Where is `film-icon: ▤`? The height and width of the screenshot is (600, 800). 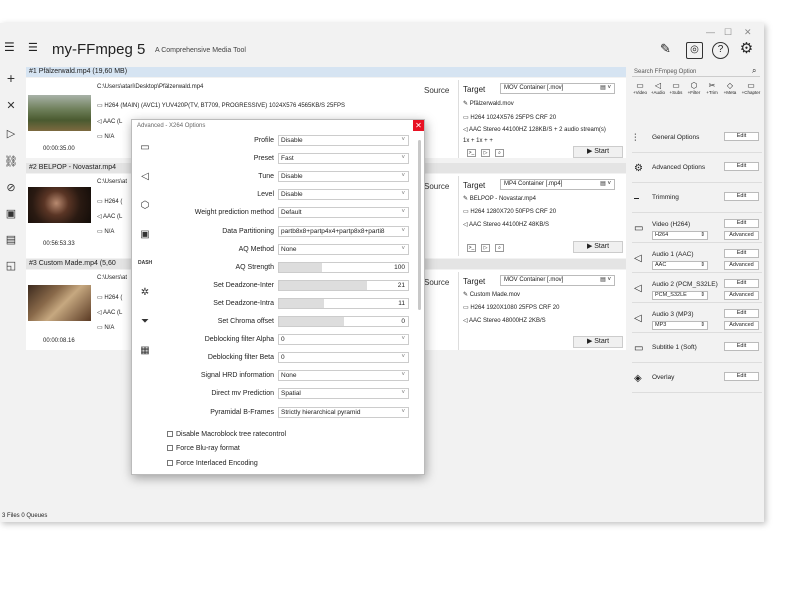 film-icon: ▤ is located at coordinates (11, 240).